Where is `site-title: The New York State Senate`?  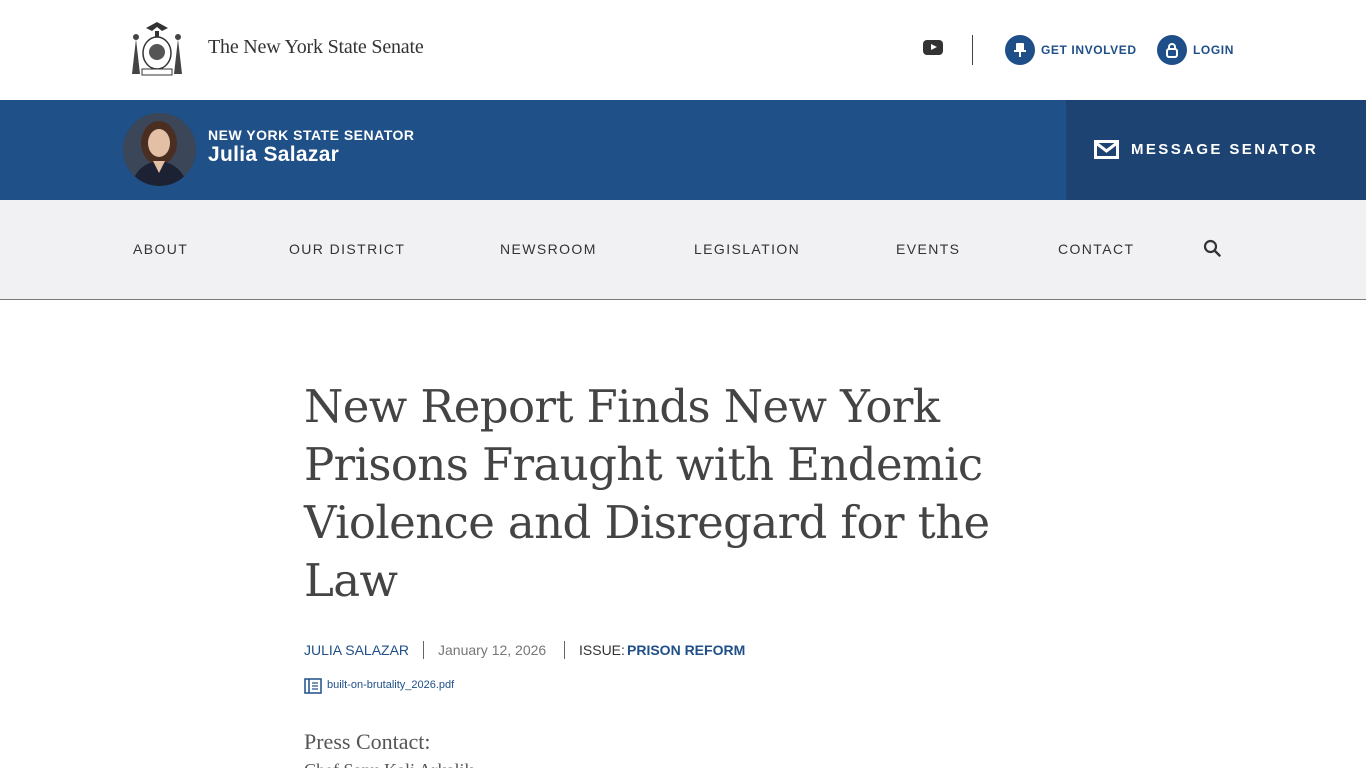
site-title: The New York State Senate is located at coordinates (316, 47).